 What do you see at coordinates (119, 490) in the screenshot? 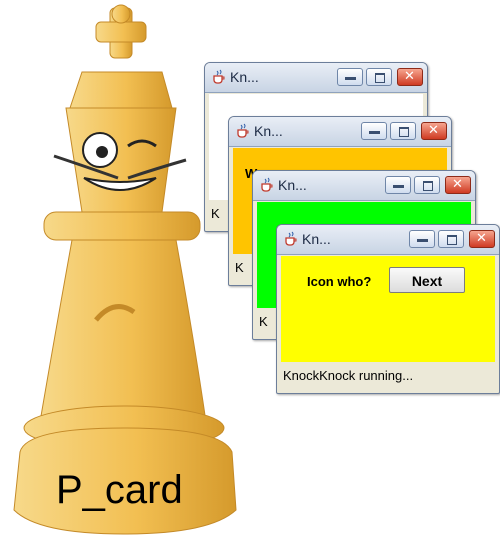
I see `caption-label: P_card` at bounding box center [119, 490].